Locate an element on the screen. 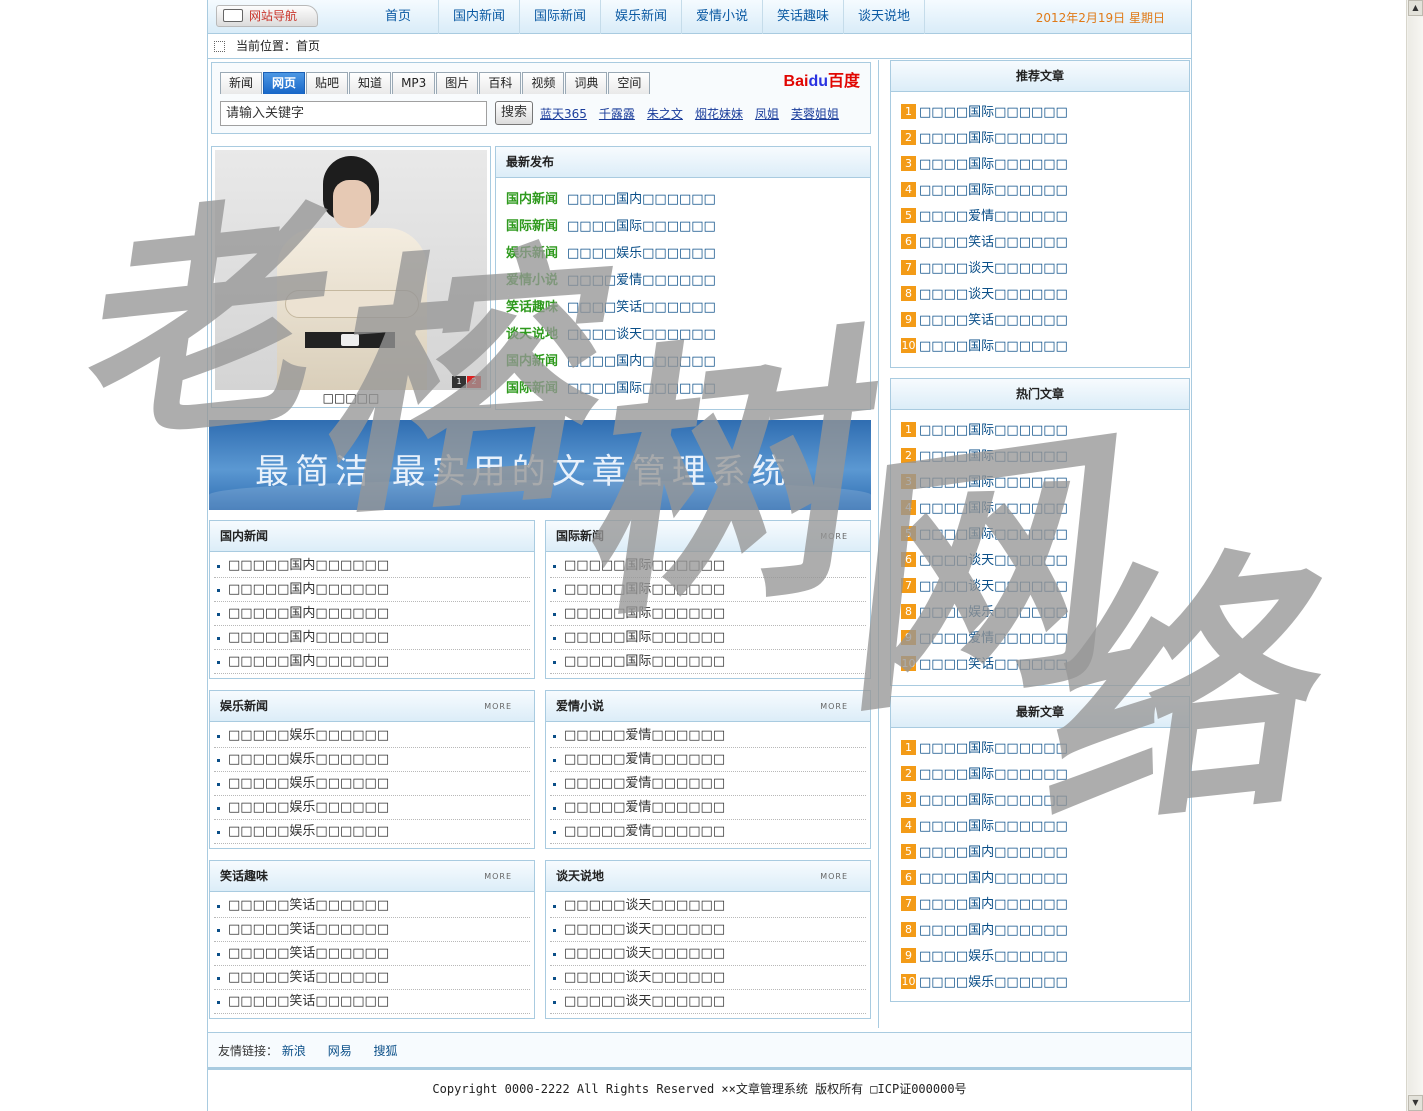 This screenshot has height=1111, width=1423. list-item: 8 □□□□国内□□□□□□ is located at coordinates (1045, 933).